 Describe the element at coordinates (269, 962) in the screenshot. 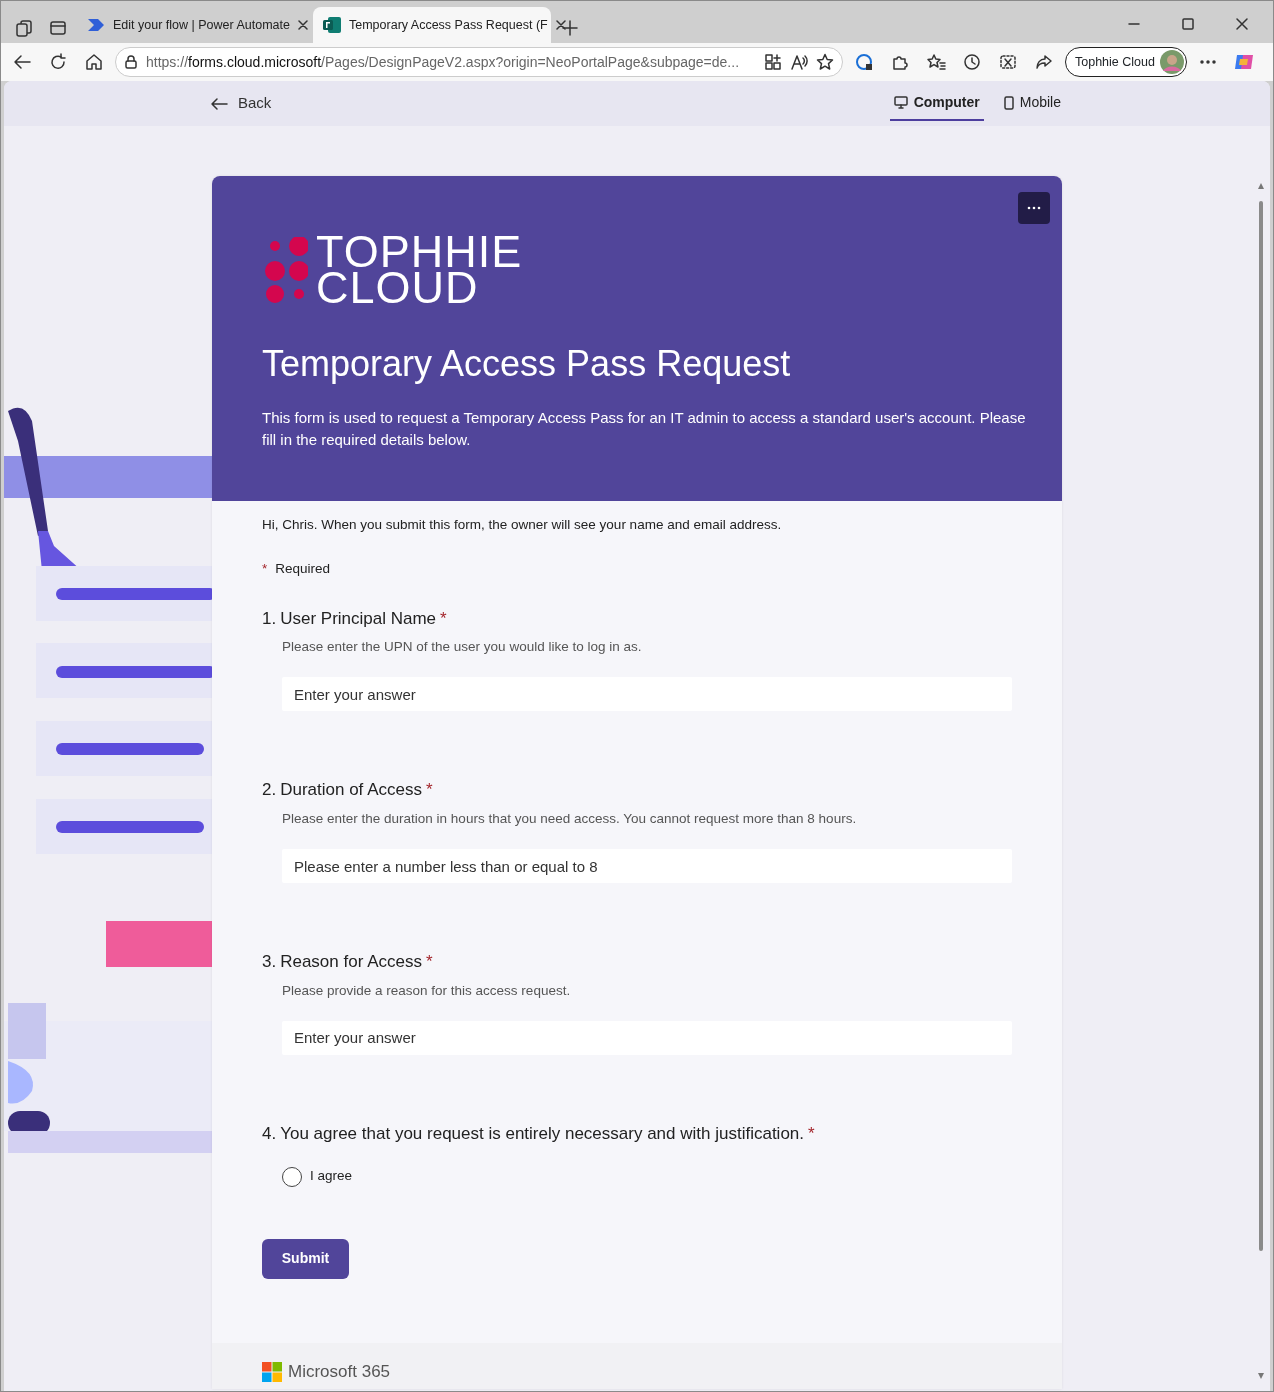

I see `question-number: 3.` at that location.